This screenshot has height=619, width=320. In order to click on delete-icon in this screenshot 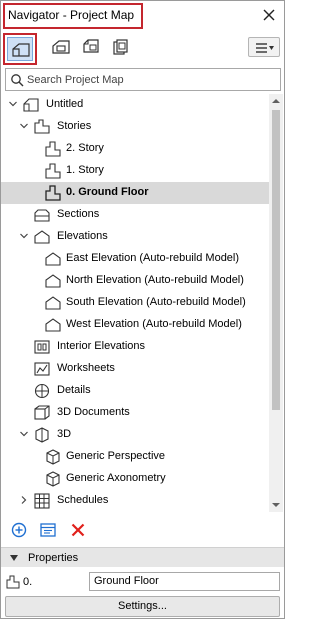, I will do `click(78, 530)`.